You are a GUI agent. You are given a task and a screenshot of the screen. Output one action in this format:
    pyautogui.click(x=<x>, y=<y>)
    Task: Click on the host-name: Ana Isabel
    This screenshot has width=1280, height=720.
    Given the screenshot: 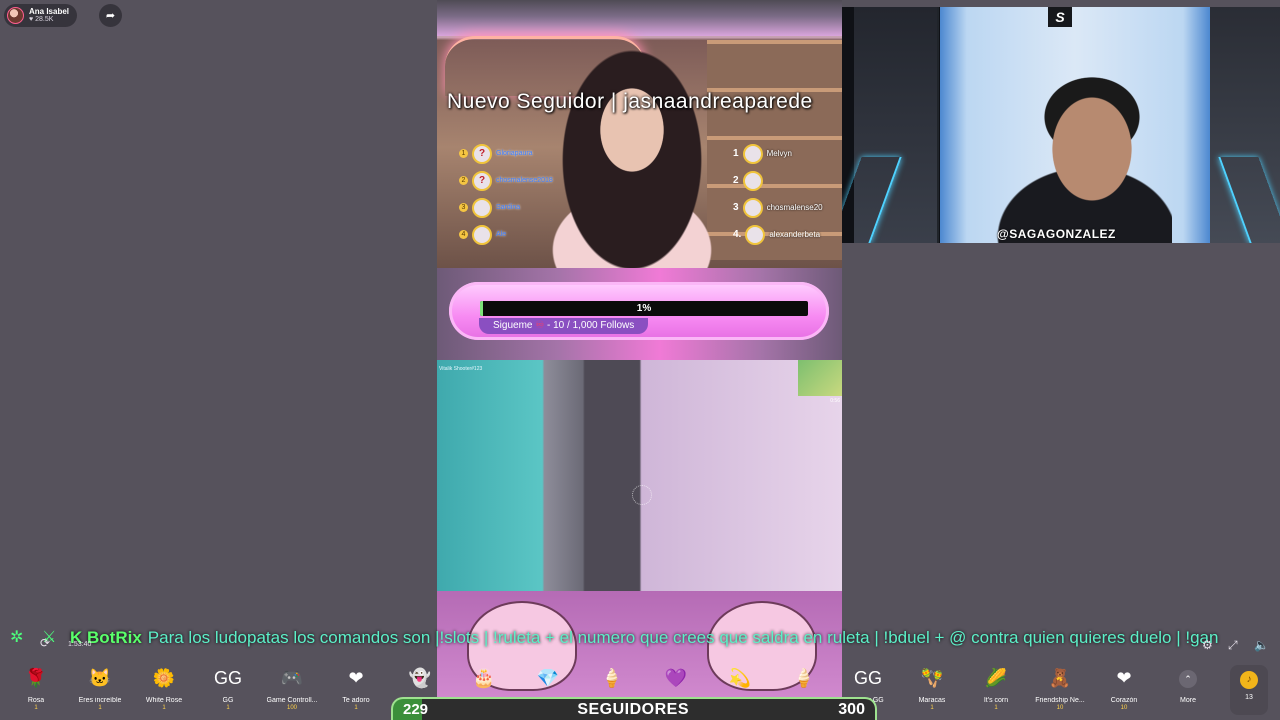 What is the action you would take?
    pyautogui.click(x=49, y=11)
    